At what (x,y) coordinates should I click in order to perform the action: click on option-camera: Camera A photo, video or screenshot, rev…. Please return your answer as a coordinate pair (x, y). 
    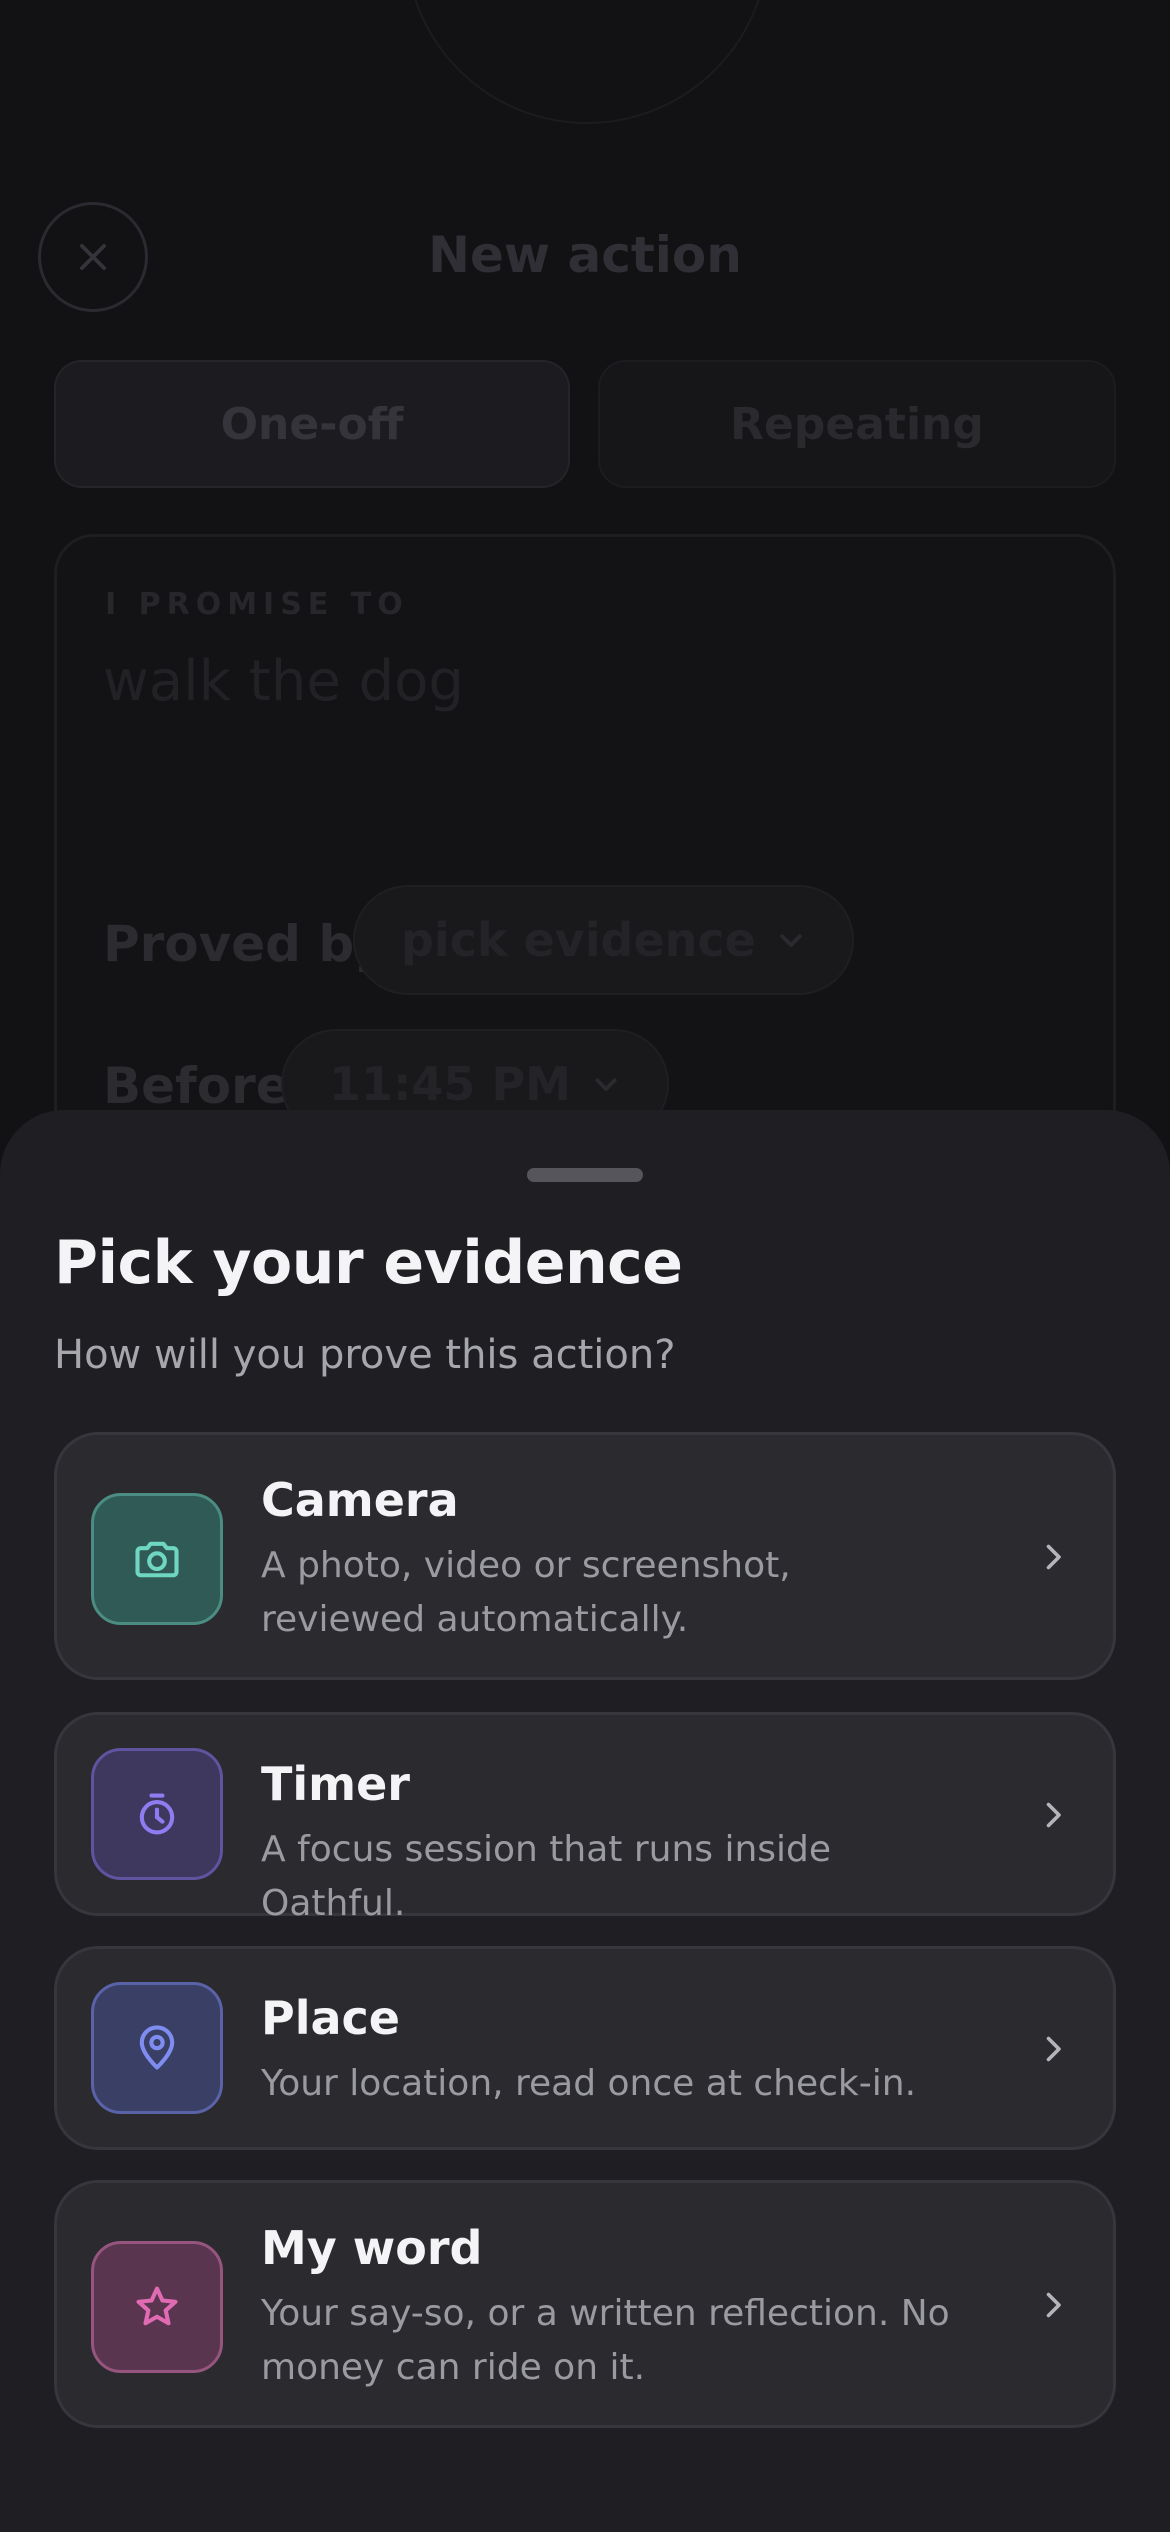
    Looking at the image, I should click on (585, 1556).